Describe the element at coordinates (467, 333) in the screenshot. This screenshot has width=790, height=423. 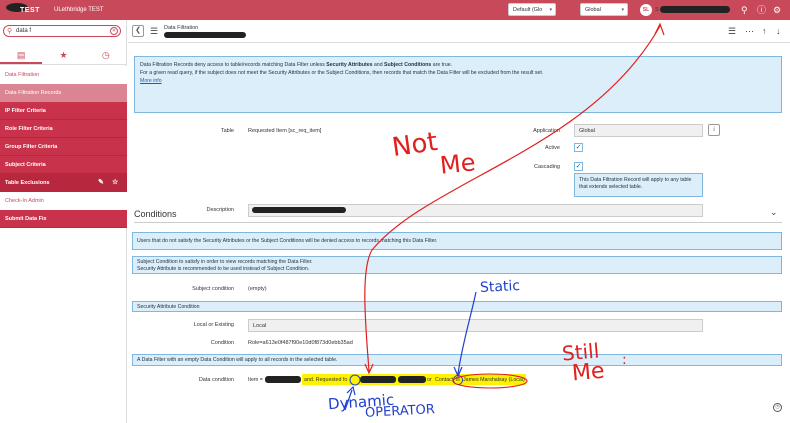
I see `annotation-arrow-static` at that location.